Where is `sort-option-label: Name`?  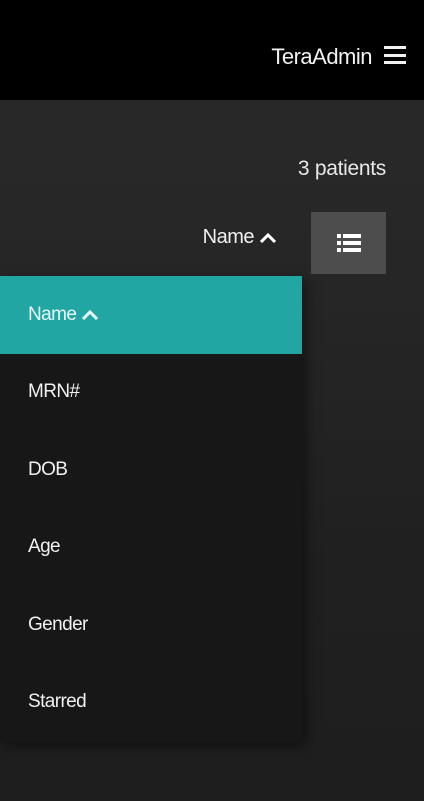 sort-option-label: Name is located at coordinates (52, 314).